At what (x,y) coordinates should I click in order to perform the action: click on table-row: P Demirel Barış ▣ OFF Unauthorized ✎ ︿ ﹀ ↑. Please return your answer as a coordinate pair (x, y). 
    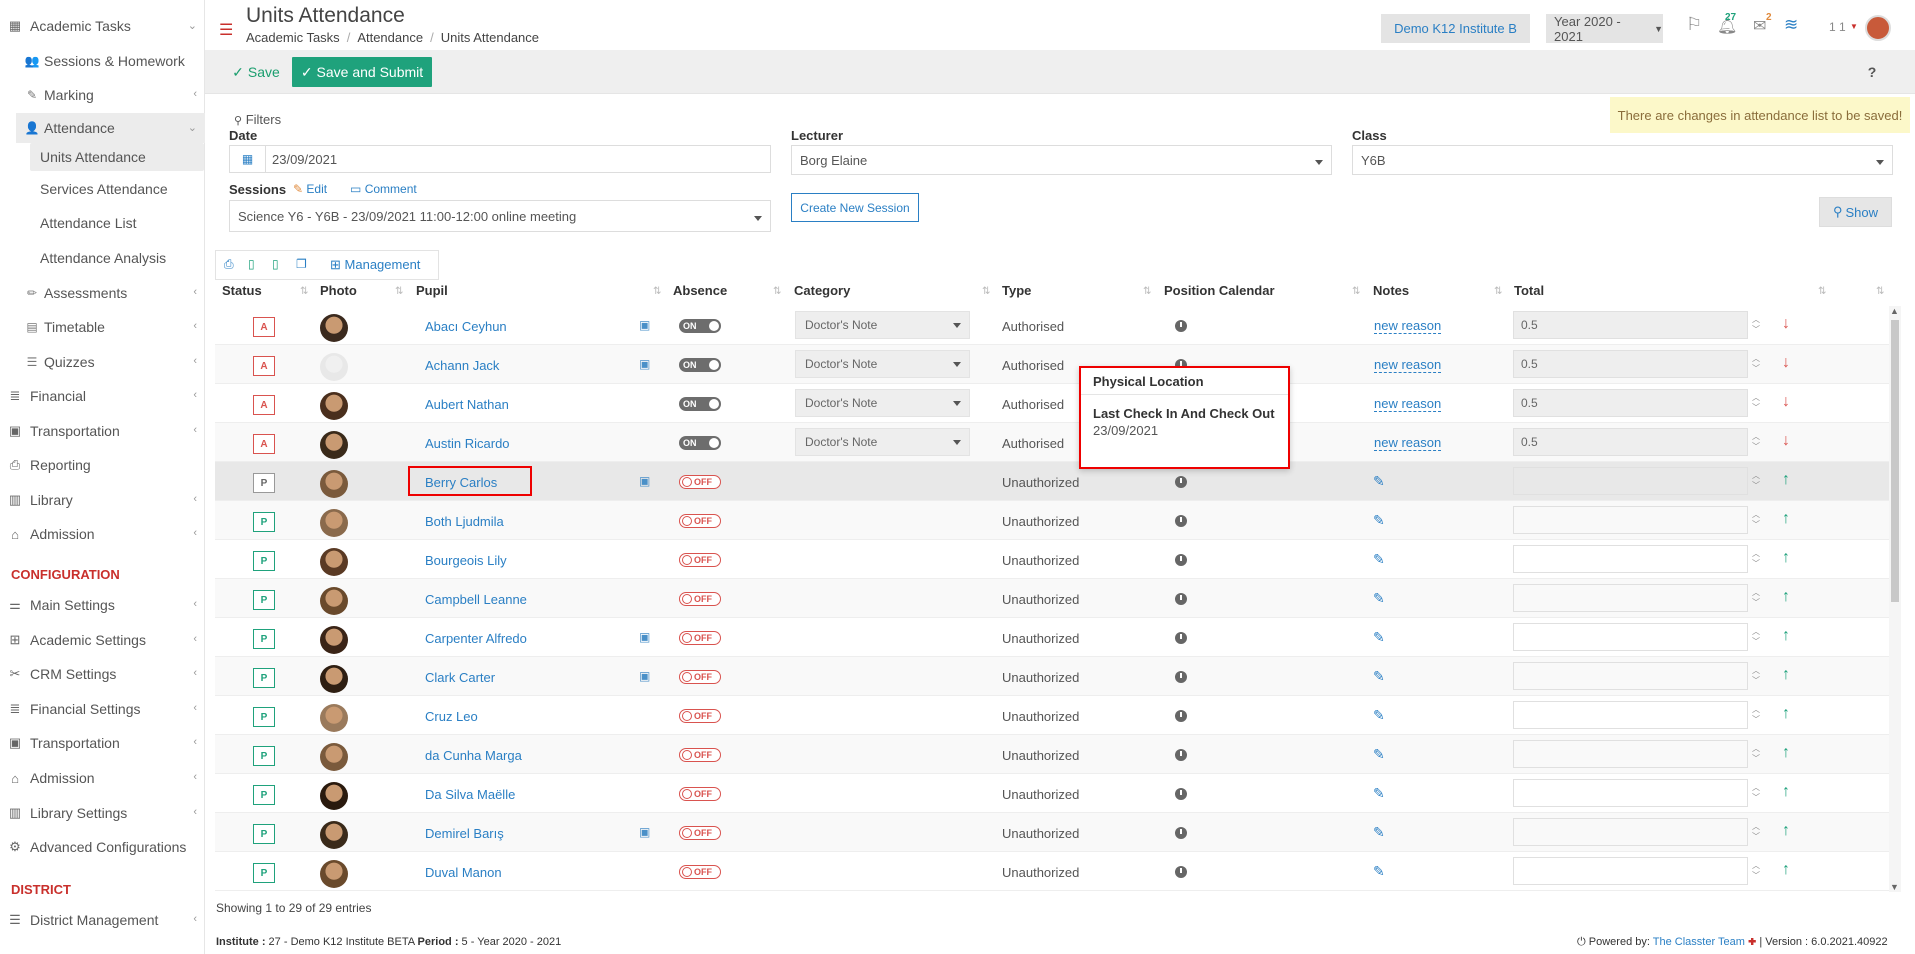
    Looking at the image, I should click on (1057, 832).